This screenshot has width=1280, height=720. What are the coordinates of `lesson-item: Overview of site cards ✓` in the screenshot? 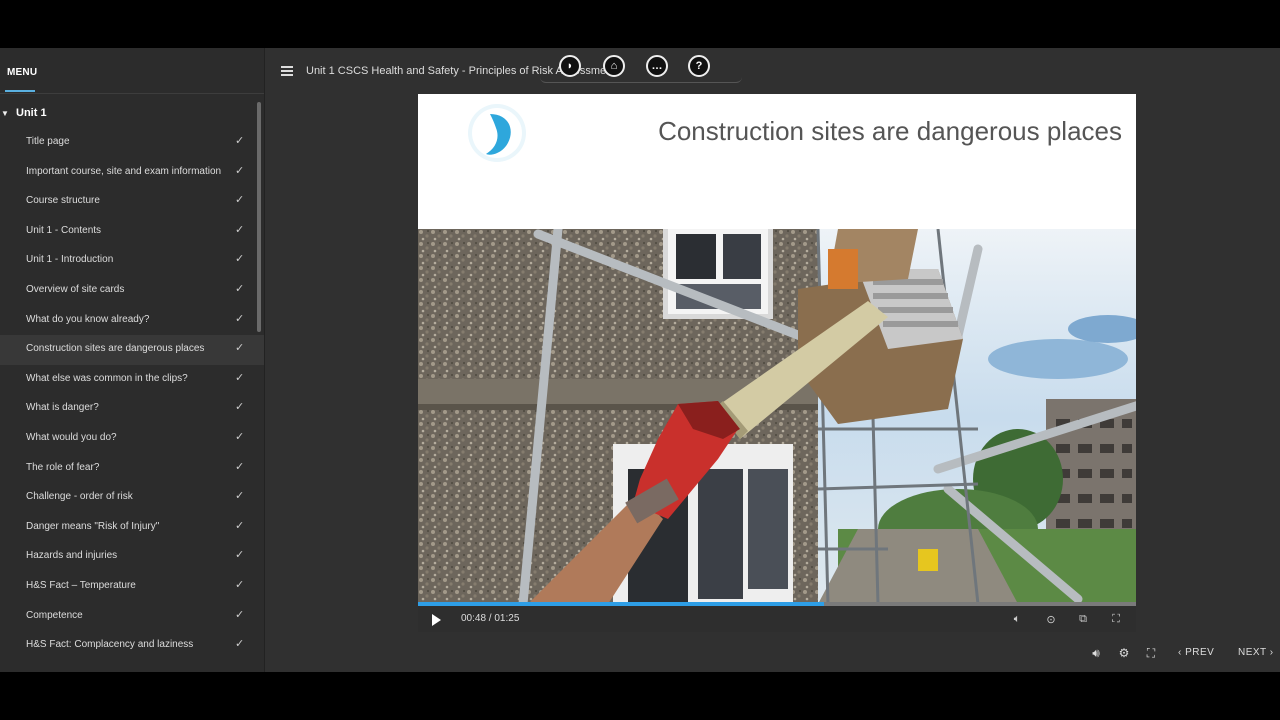 It's located at (132, 291).